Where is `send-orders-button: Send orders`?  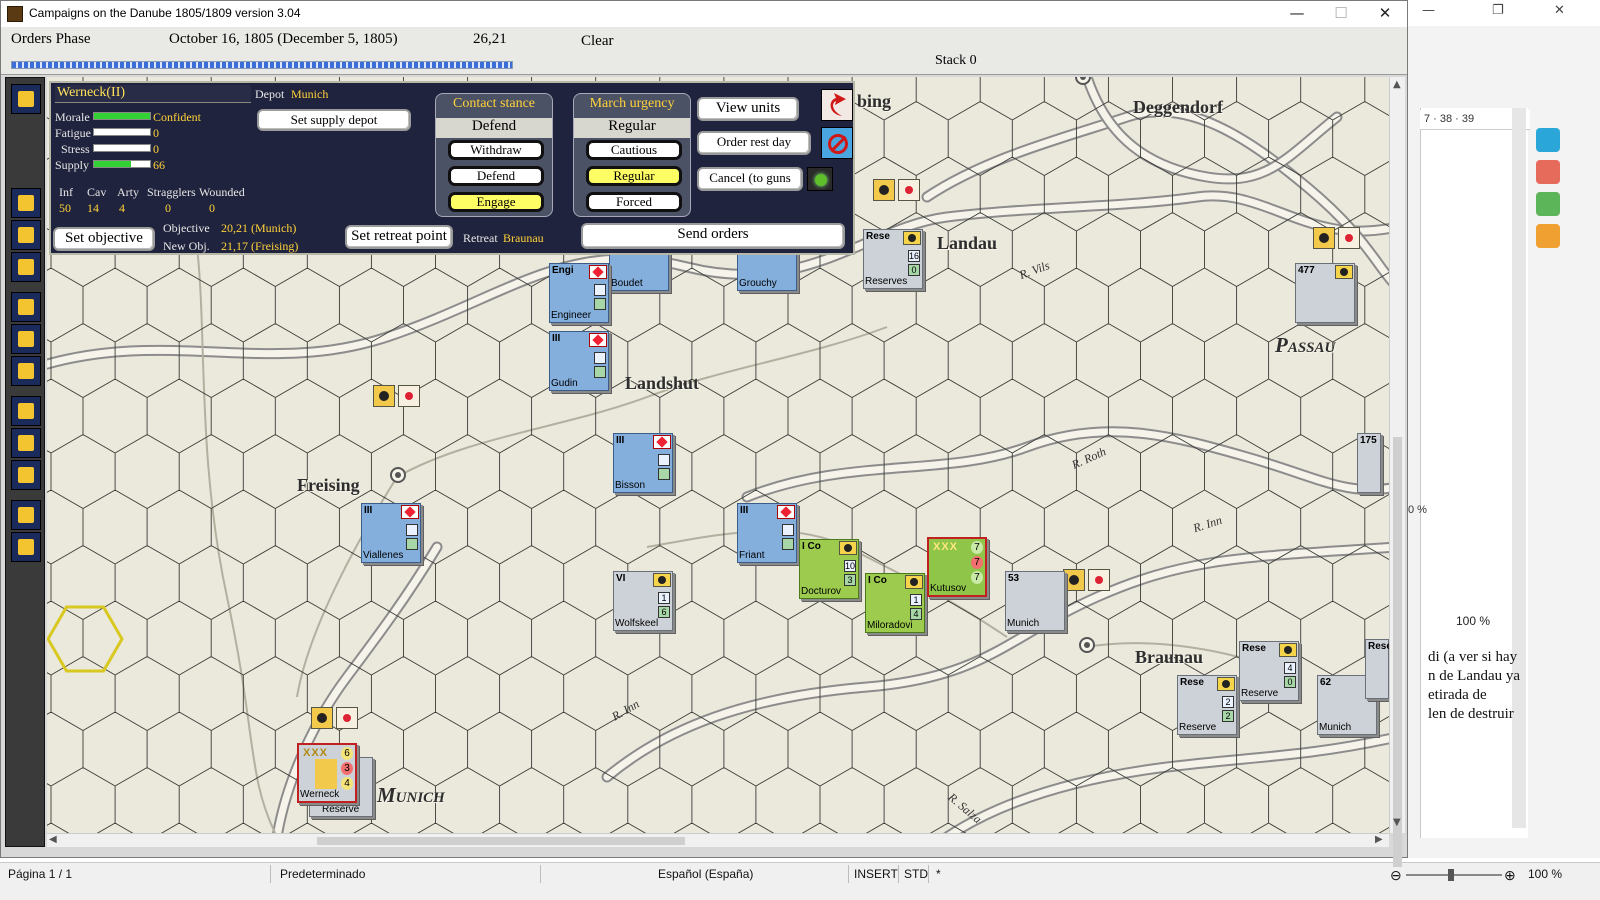 send-orders-button: Send orders is located at coordinates (713, 236).